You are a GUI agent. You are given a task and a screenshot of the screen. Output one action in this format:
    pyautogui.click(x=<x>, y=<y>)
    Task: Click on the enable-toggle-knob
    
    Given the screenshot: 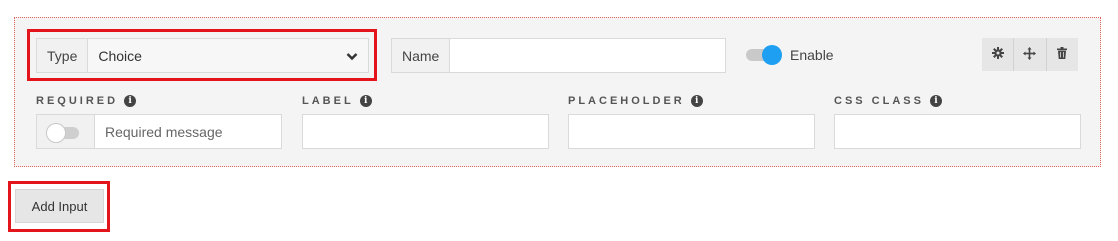 What is the action you would take?
    pyautogui.click(x=772, y=55)
    